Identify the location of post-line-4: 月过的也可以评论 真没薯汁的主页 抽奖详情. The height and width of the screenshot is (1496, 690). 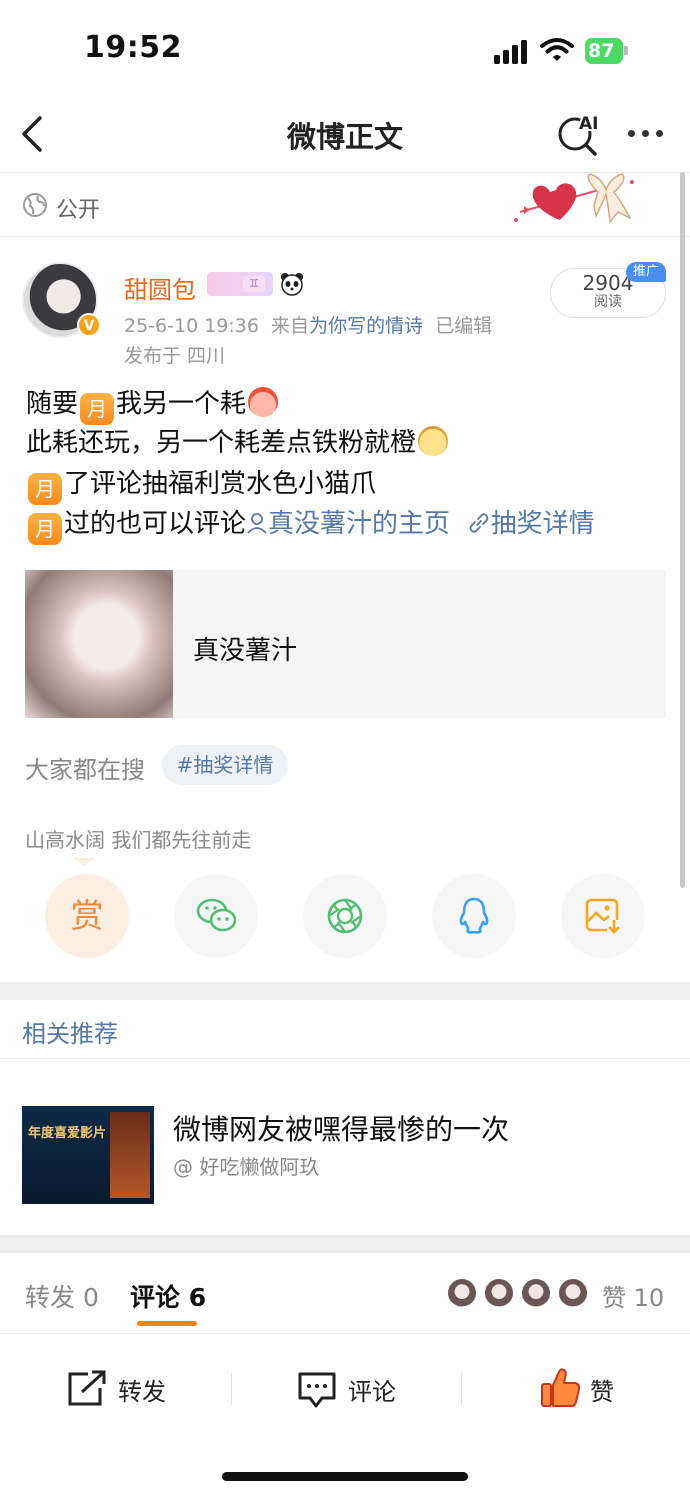
(310, 525).